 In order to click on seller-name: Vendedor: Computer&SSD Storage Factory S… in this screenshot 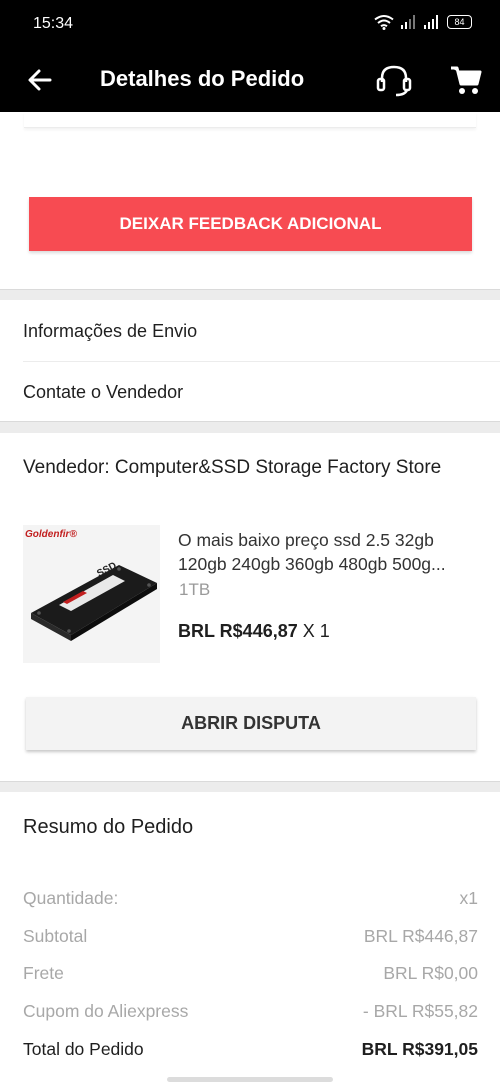, I will do `click(232, 468)`.